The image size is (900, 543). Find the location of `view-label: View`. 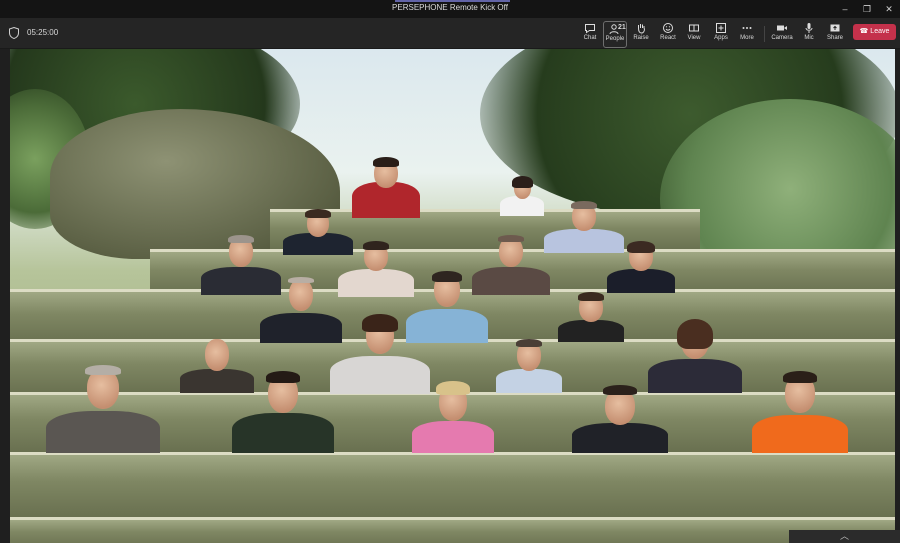

view-label: View is located at coordinates (694, 38).